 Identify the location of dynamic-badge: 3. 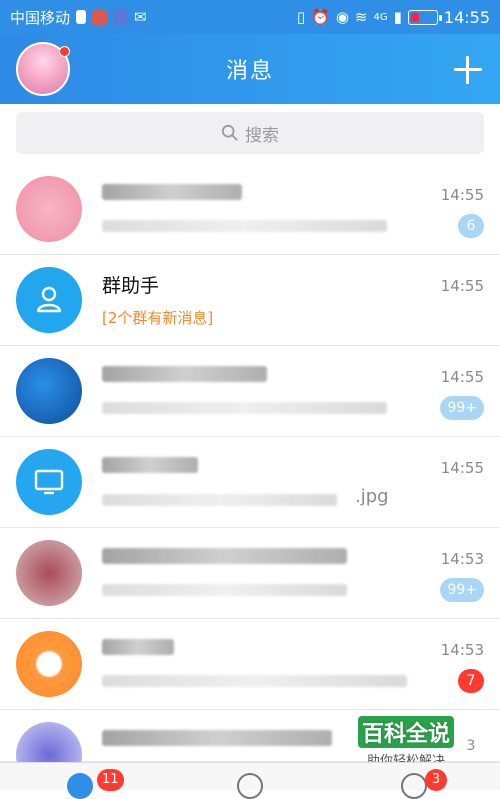
(436, 780).